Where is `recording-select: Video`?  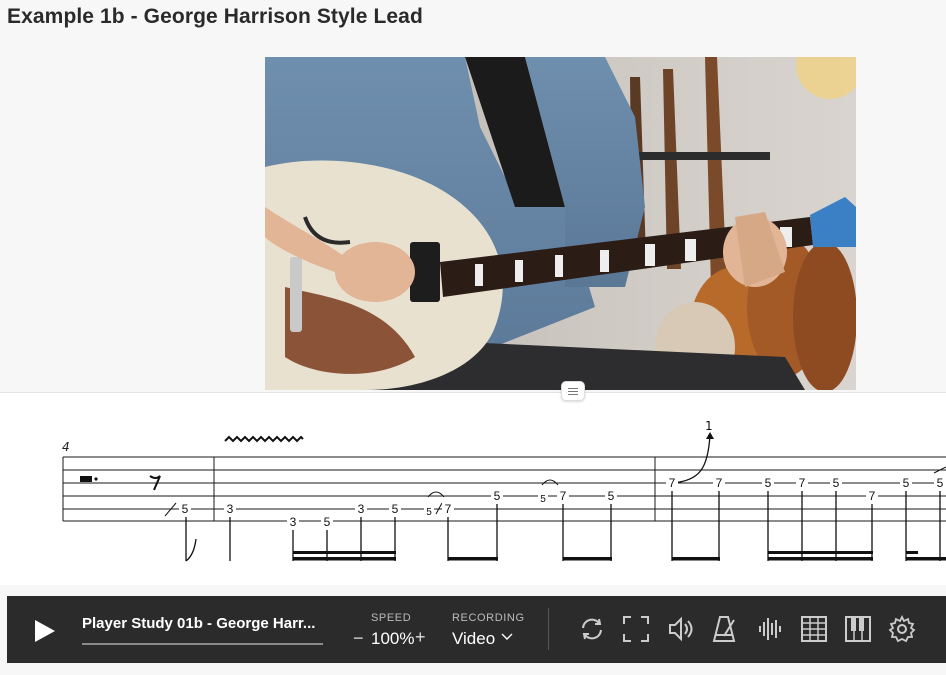
recording-select: Video is located at coordinates (473, 639).